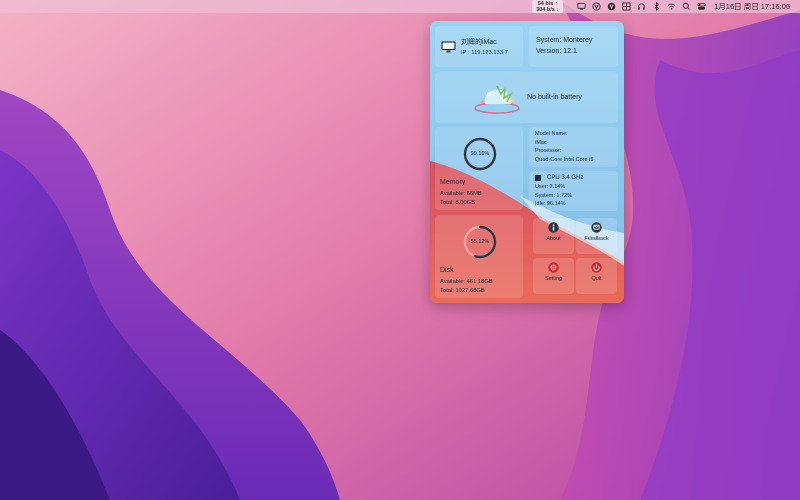  What do you see at coordinates (548, 9) in the screenshot?
I see `net-download-speed: 304 b/s ↓` at bounding box center [548, 9].